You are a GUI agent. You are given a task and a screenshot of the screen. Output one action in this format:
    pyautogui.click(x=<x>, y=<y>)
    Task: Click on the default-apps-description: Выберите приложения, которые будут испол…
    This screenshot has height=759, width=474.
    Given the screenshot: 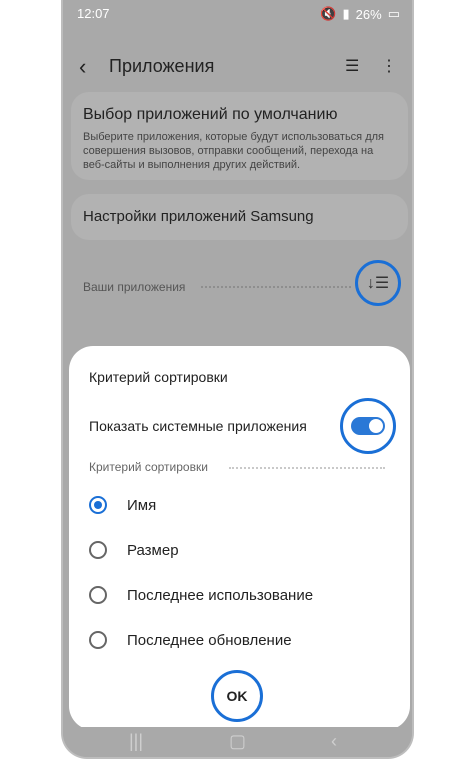 What is the action you would take?
    pyautogui.click(x=233, y=151)
    